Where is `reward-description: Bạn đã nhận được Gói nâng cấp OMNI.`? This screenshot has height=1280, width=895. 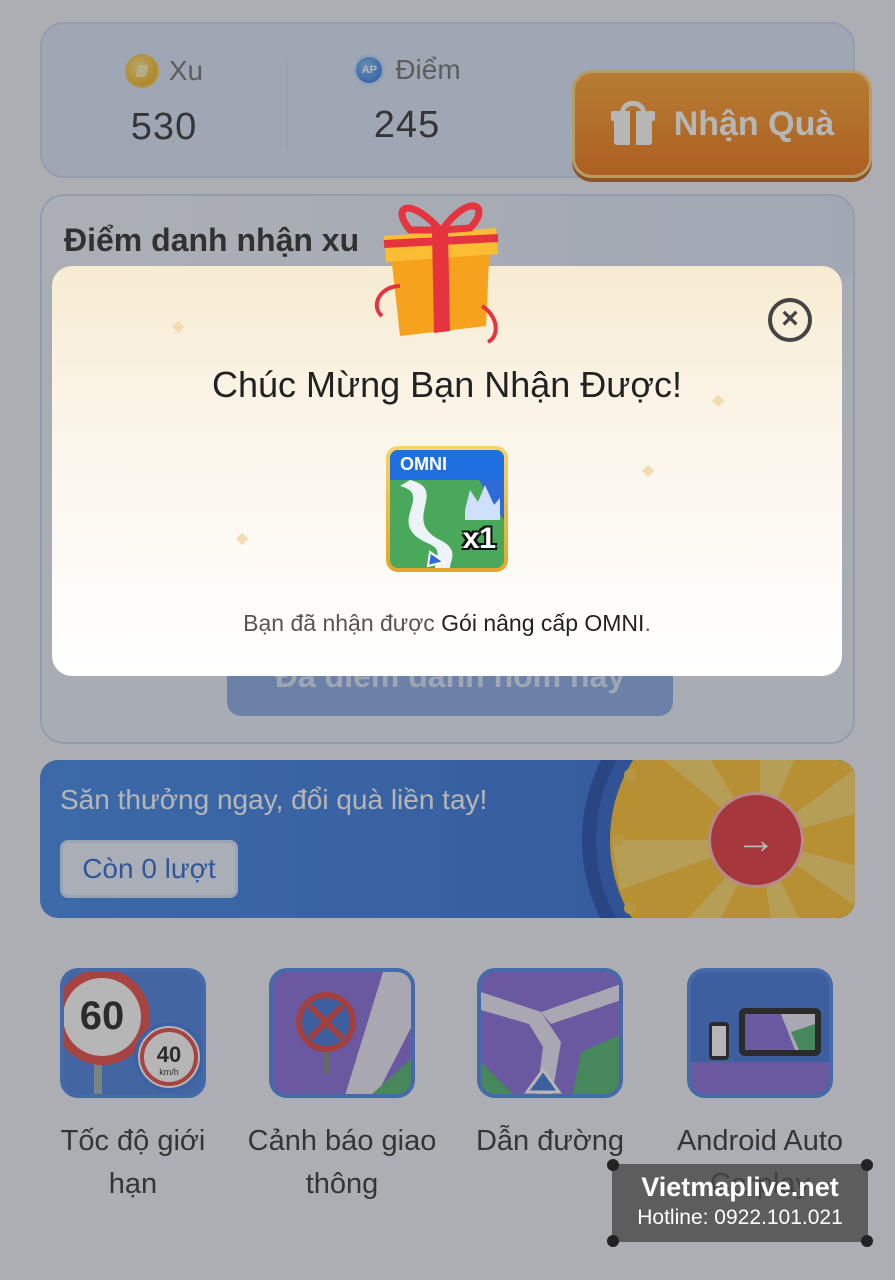 reward-description: Bạn đã nhận được Gói nâng cấp OMNI. is located at coordinates (447, 623).